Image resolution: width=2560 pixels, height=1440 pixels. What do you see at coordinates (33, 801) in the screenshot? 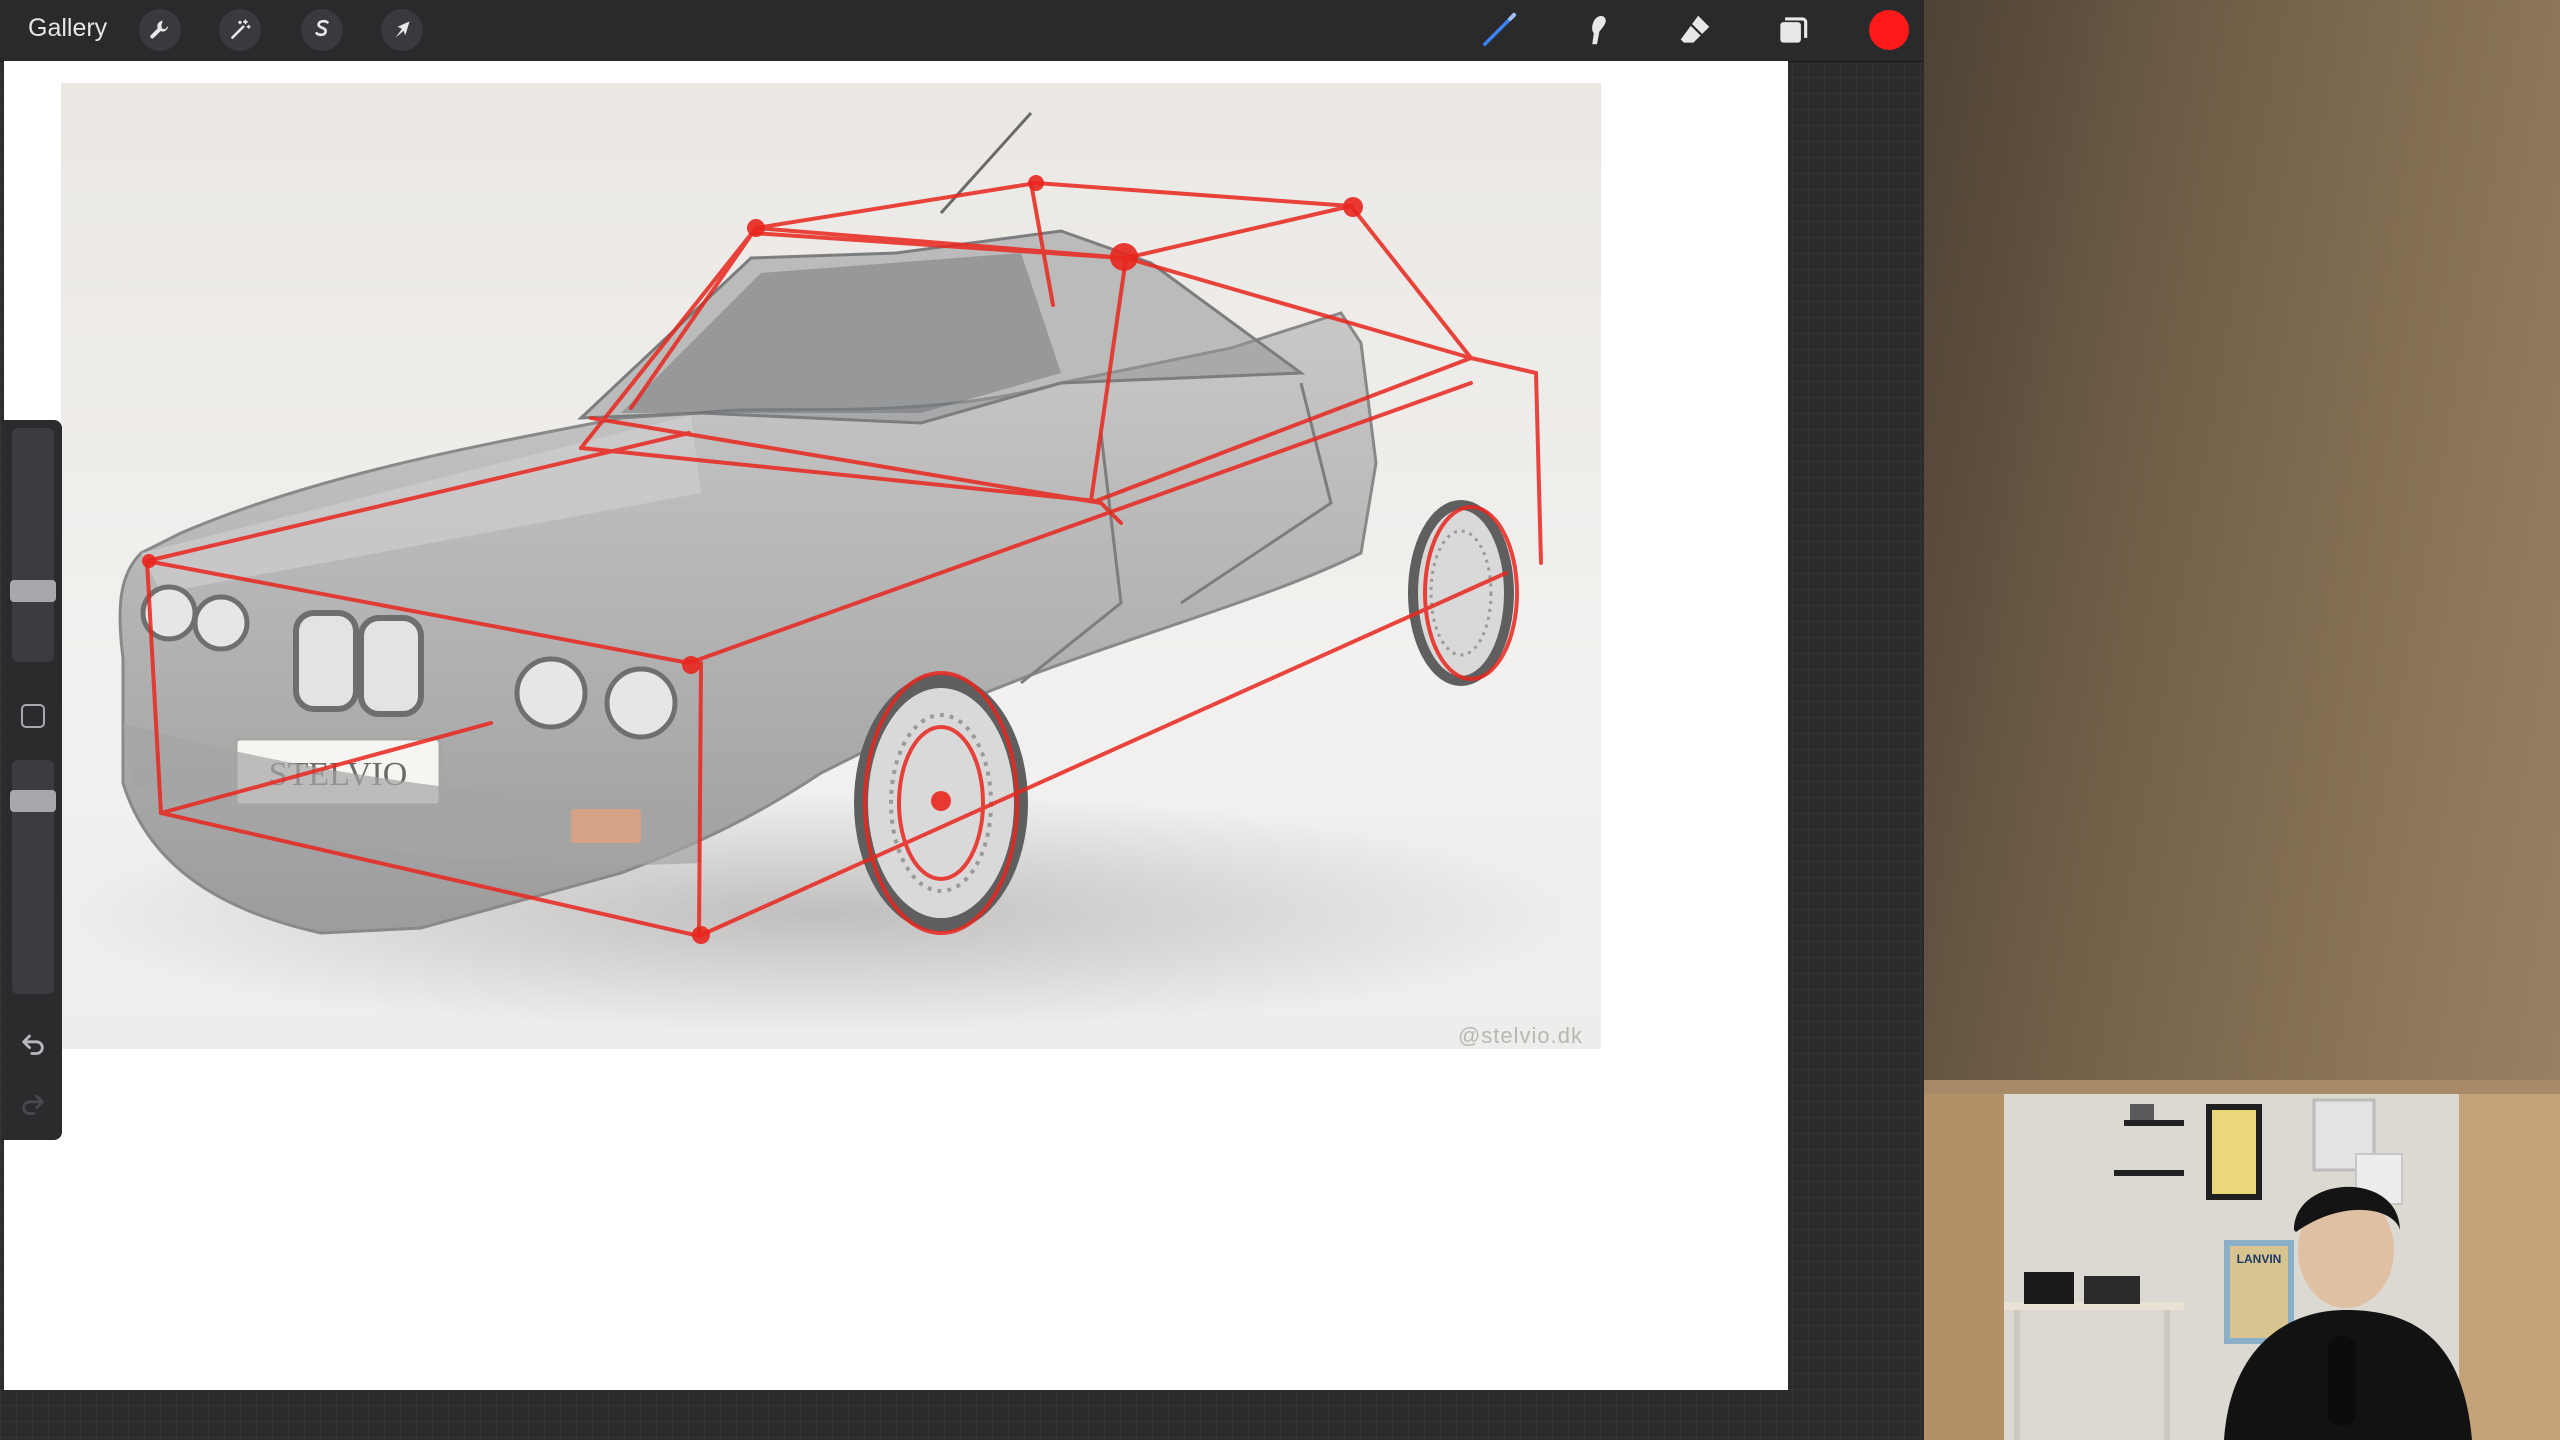
I see `opacity-thumb` at bounding box center [33, 801].